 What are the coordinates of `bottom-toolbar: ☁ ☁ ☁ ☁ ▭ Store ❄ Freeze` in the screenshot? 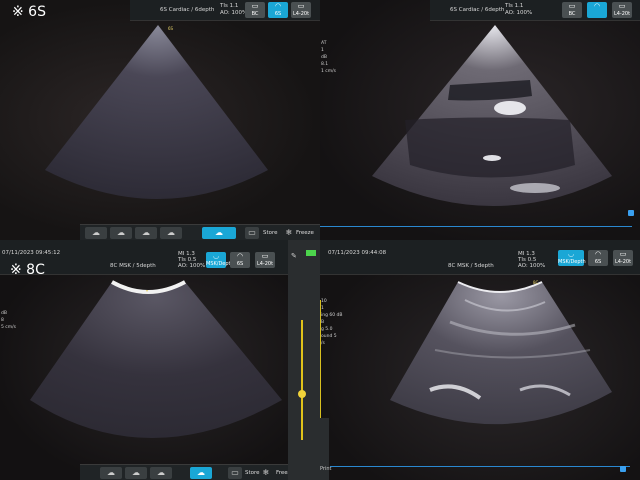 It's located at (190, 472).